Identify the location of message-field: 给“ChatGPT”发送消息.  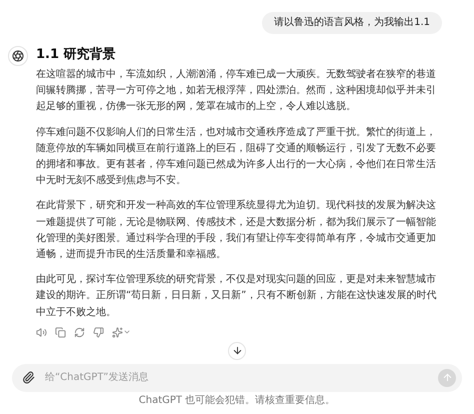
(237, 378).